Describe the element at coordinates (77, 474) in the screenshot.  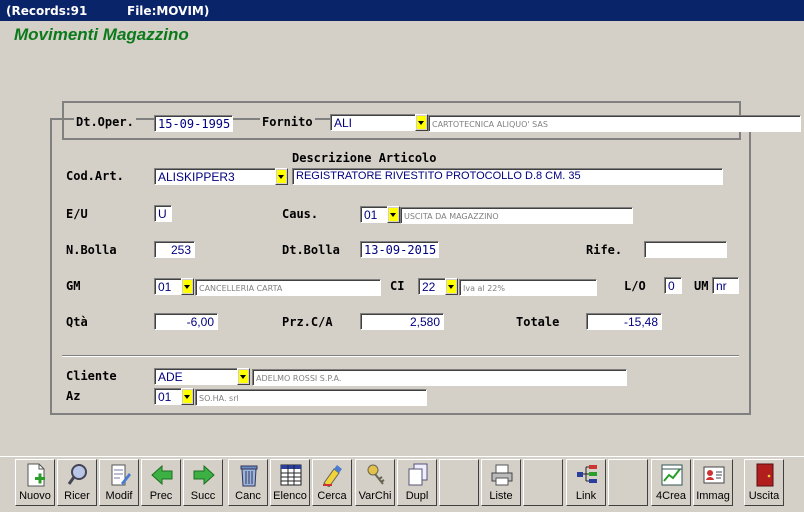
I see `search-icon` at that location.